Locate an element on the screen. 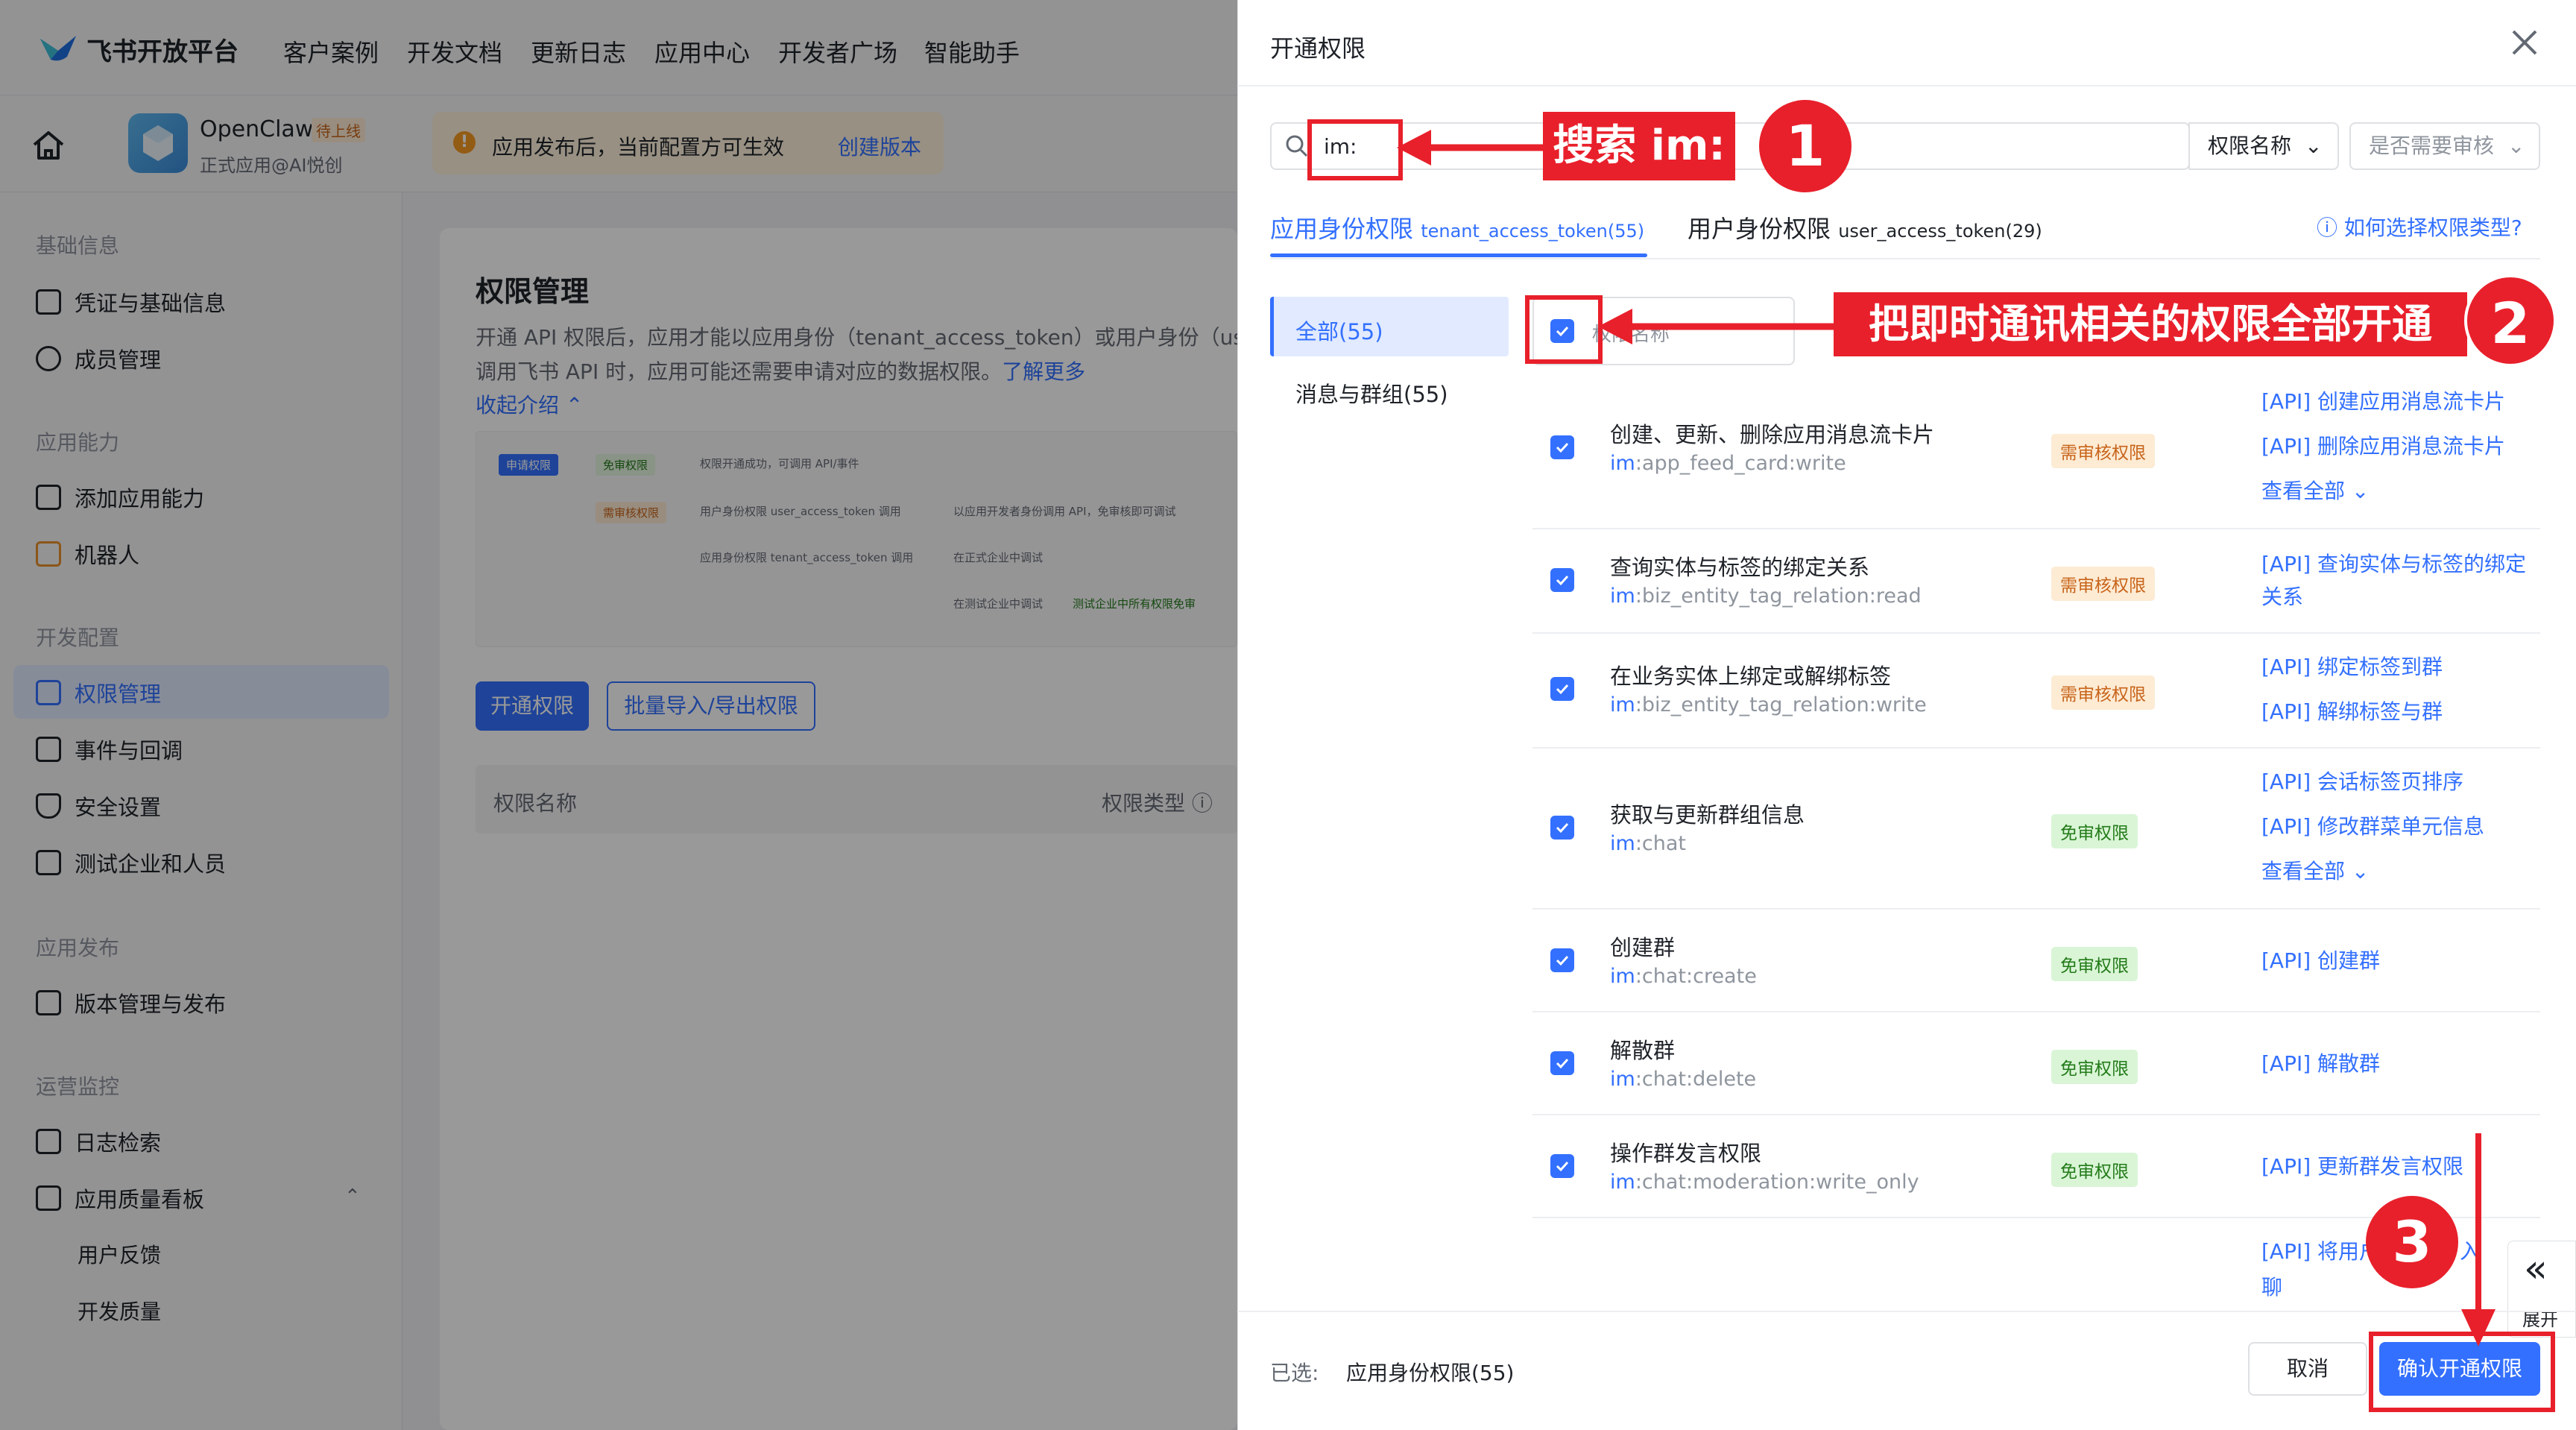 This screenshot has height=1430, width=2576. permission-code: im:biz_entity_tag_relation:read is located at coordinates (1766, 596).